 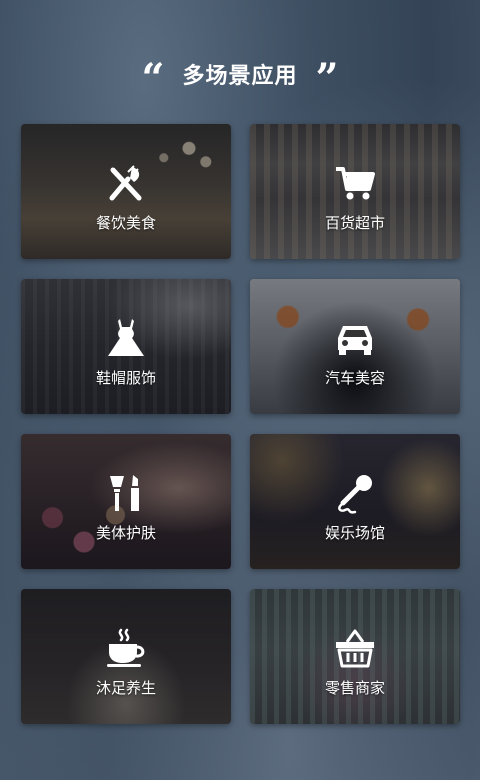 I want to click on scene-label: 汽车美容, so click(x=354, y=378).